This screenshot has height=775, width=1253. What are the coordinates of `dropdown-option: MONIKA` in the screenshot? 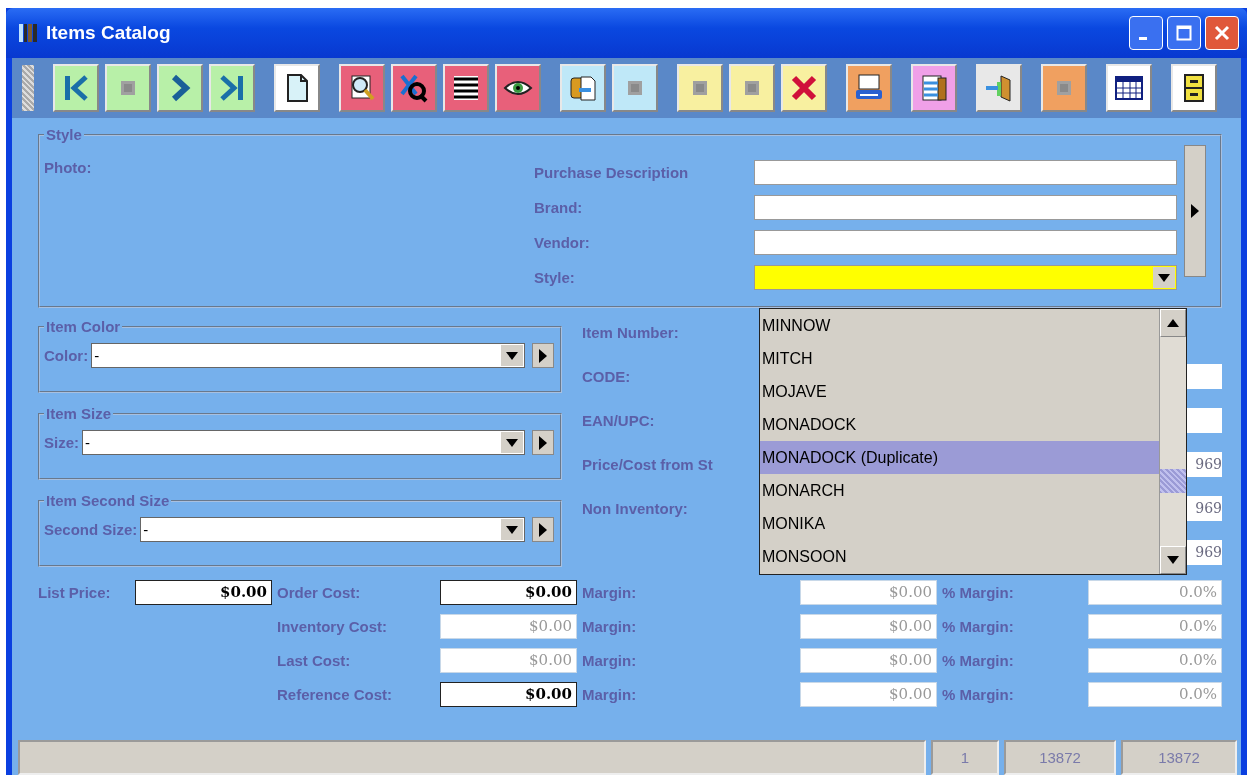 It's located at (959, 523).